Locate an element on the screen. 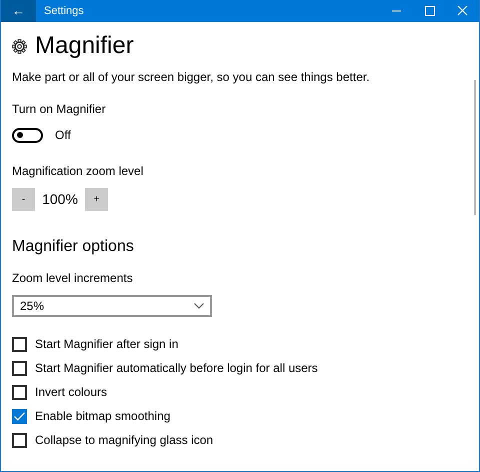  checkbox-label: Start Magnifier after sign in is located at coordinates (106, 344).